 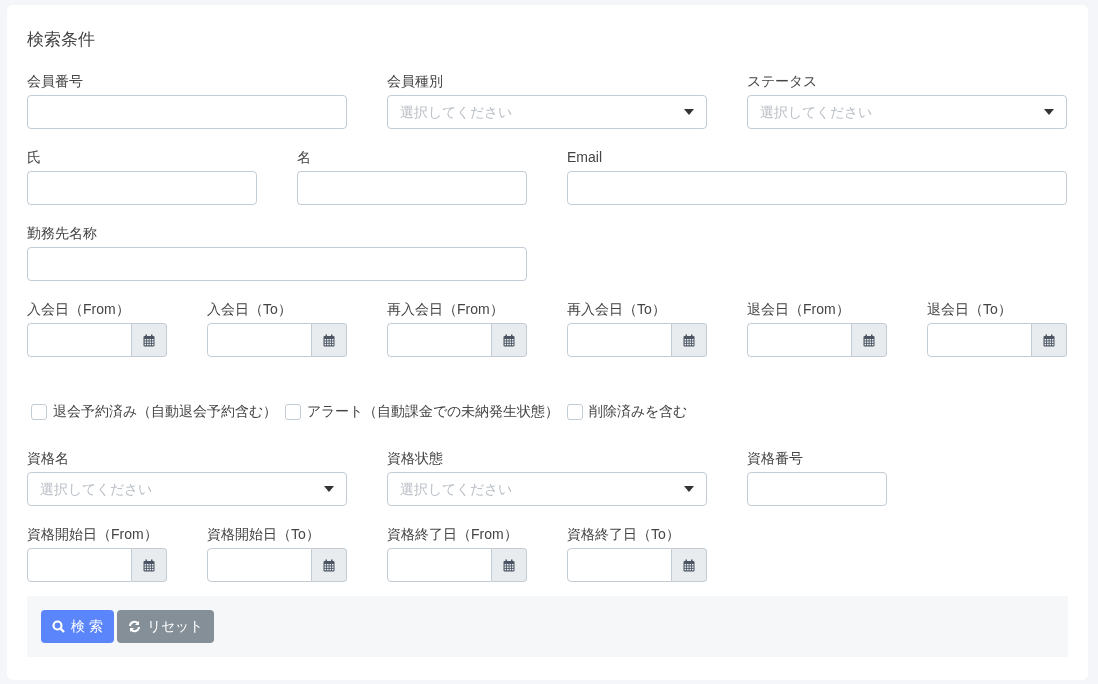 I want to click on field-label: 会員番号, so click(x=55, y=81).